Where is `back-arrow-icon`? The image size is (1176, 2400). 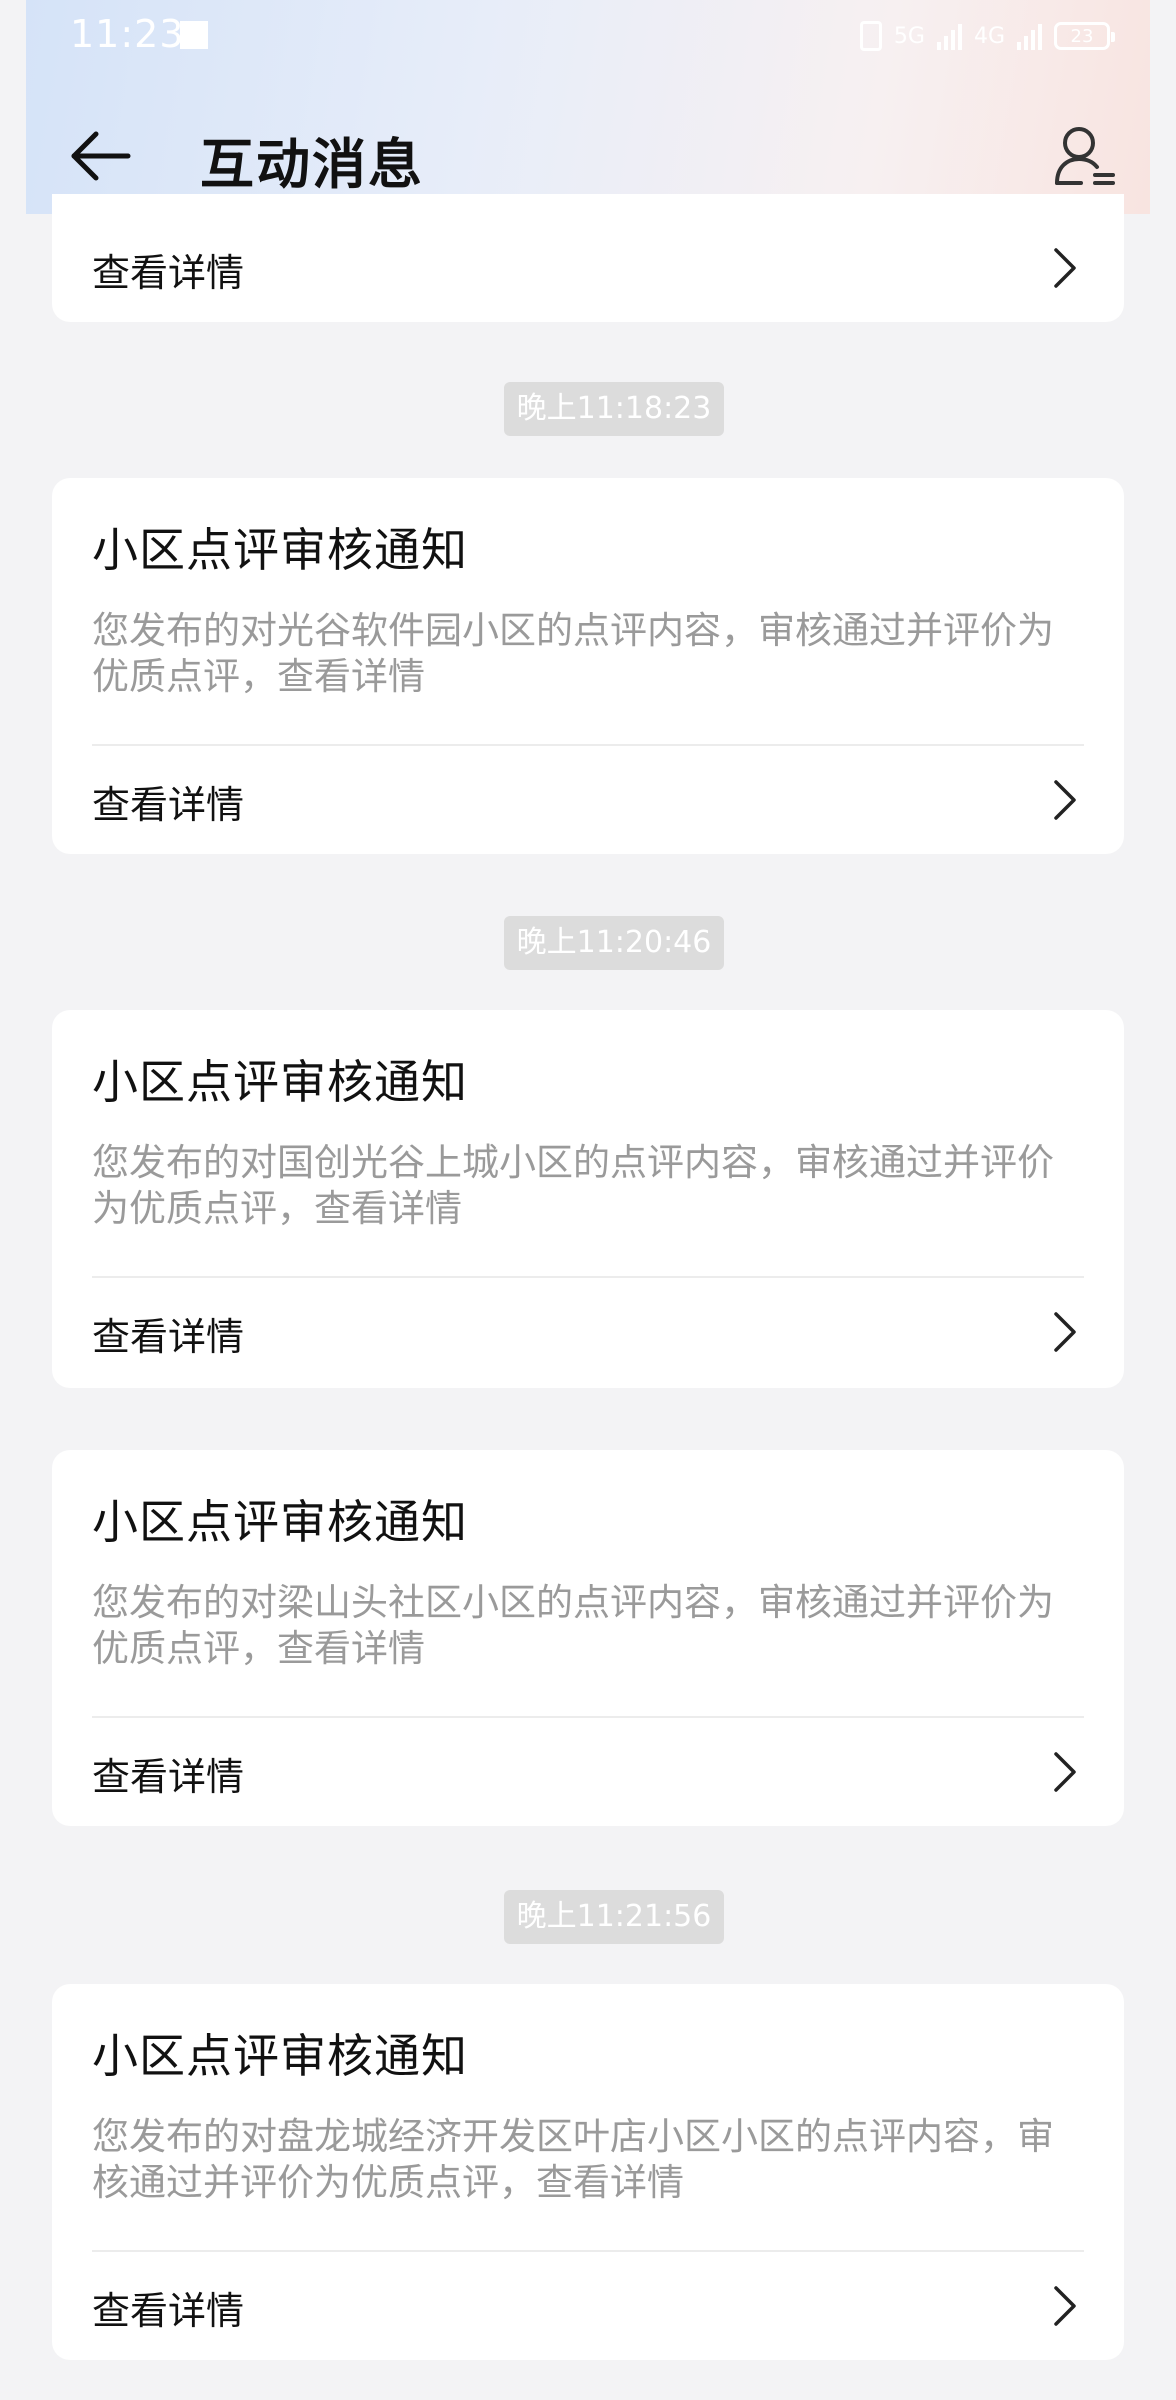 back-arrow-icon is located at coordinates (101, 156).